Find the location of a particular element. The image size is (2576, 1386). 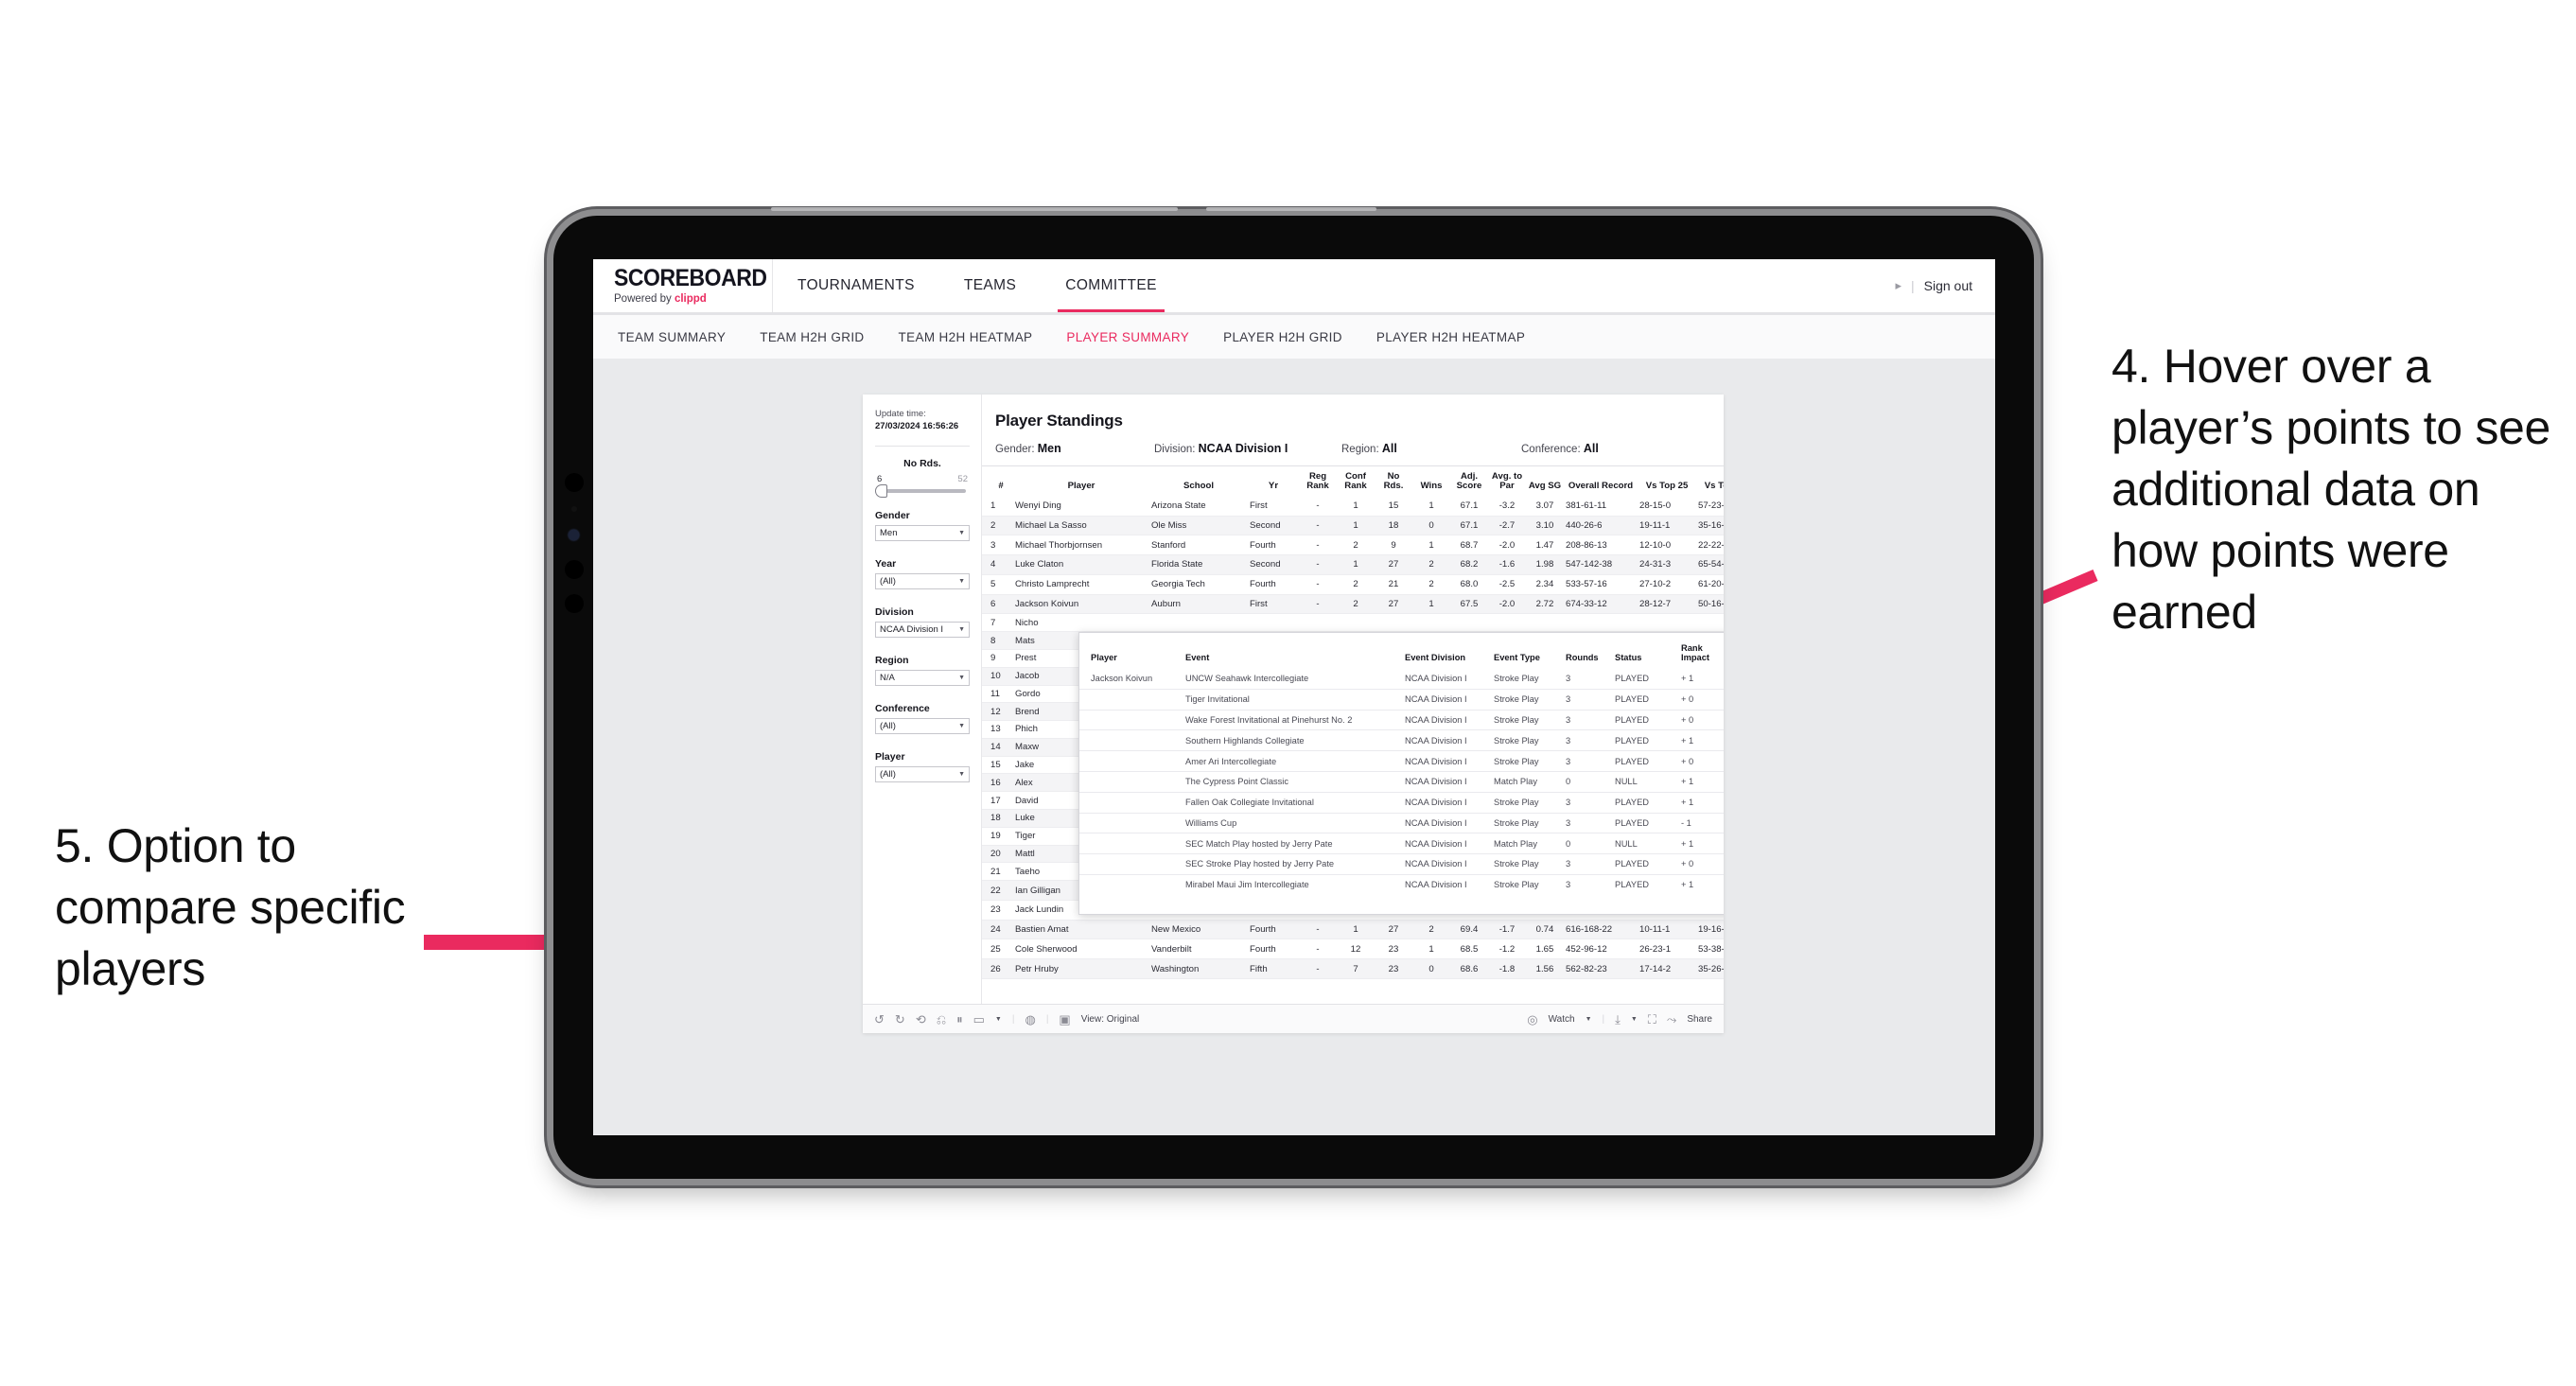

rank-cell: 10 is located at coordinates (998, 676).